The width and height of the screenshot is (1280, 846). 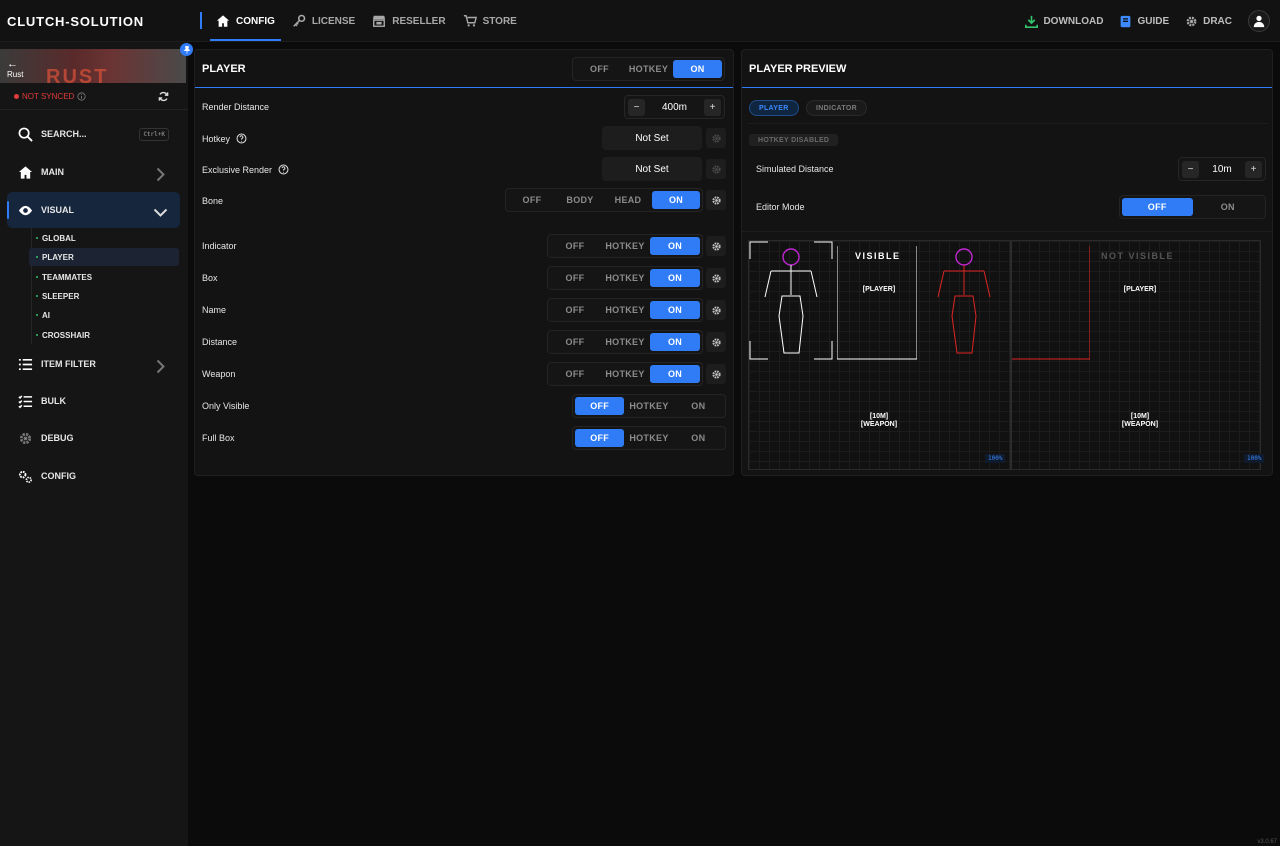 I want to click on indicator-settings-button, so click(x=716, y=246).